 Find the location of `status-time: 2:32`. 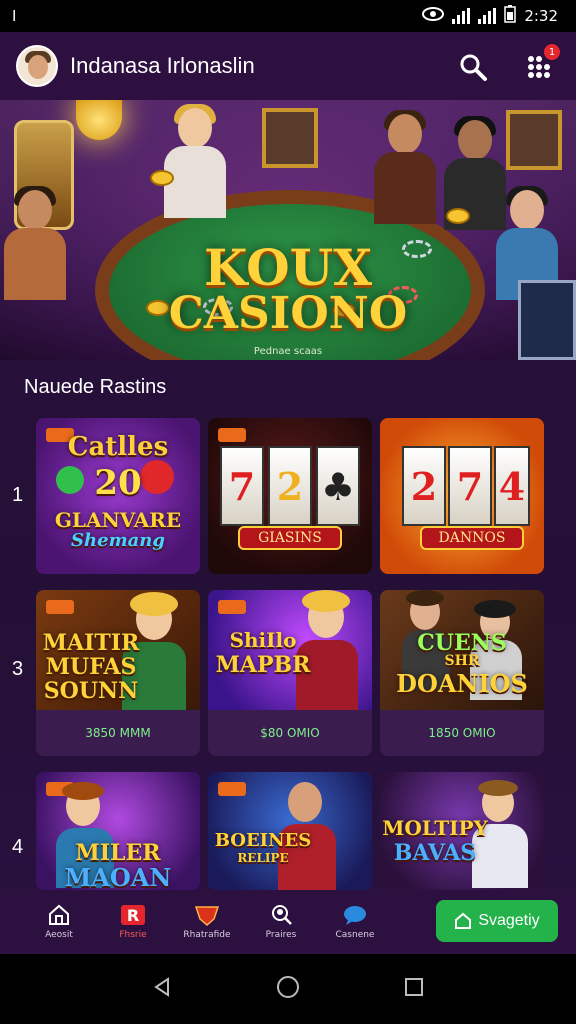

status-time: 2:32 is located at coordinates (541, 16).